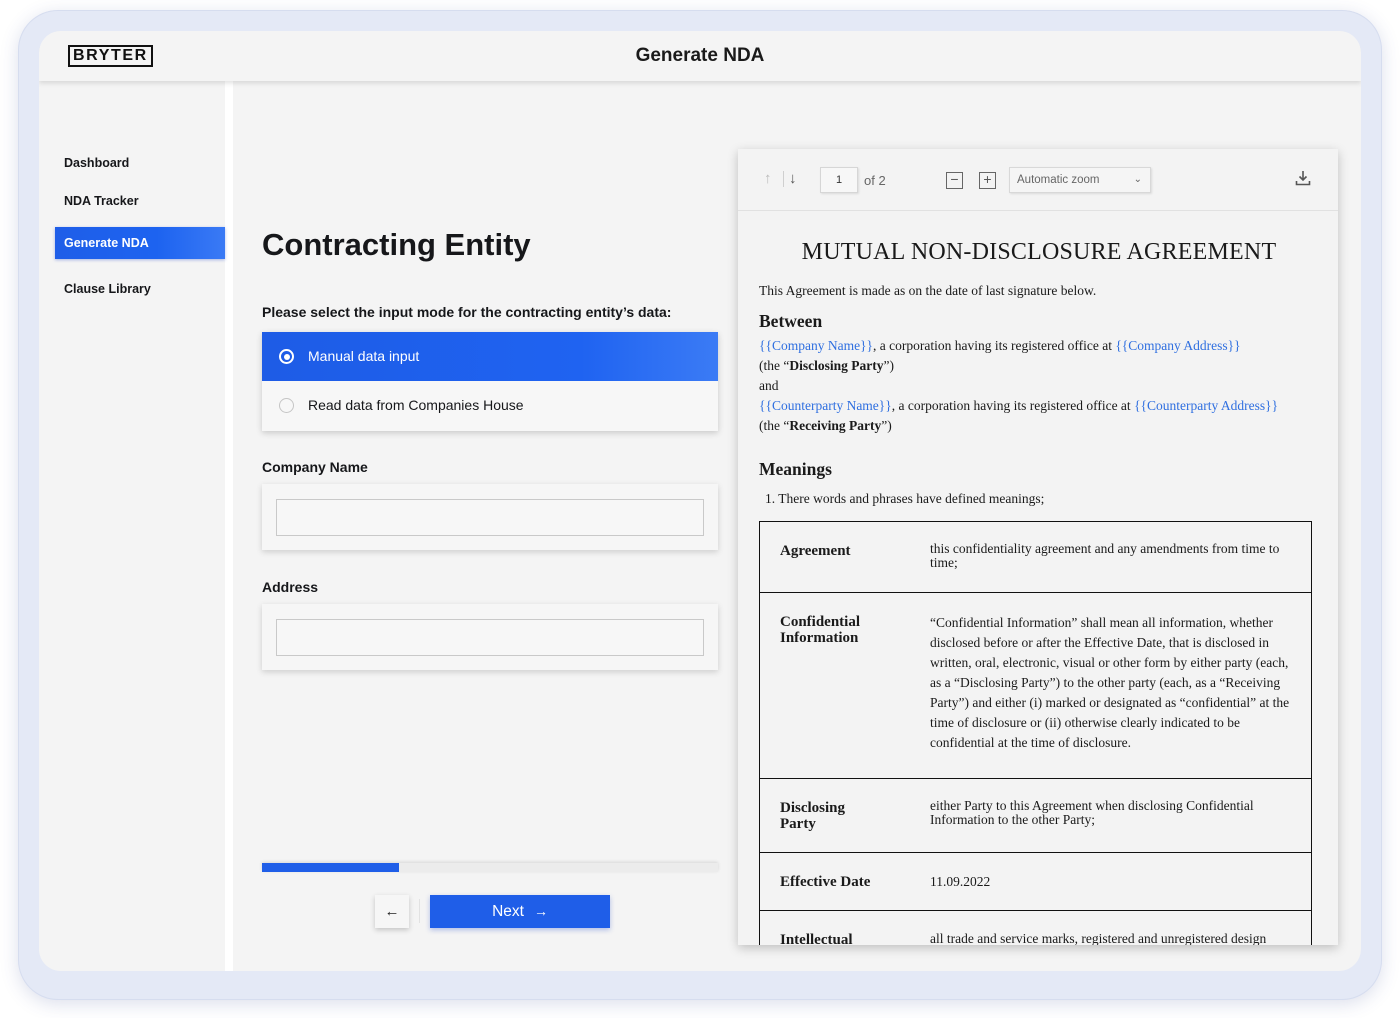  I want to click on radio-option-companies-house: Read data from Companies House, so click(490, 405).